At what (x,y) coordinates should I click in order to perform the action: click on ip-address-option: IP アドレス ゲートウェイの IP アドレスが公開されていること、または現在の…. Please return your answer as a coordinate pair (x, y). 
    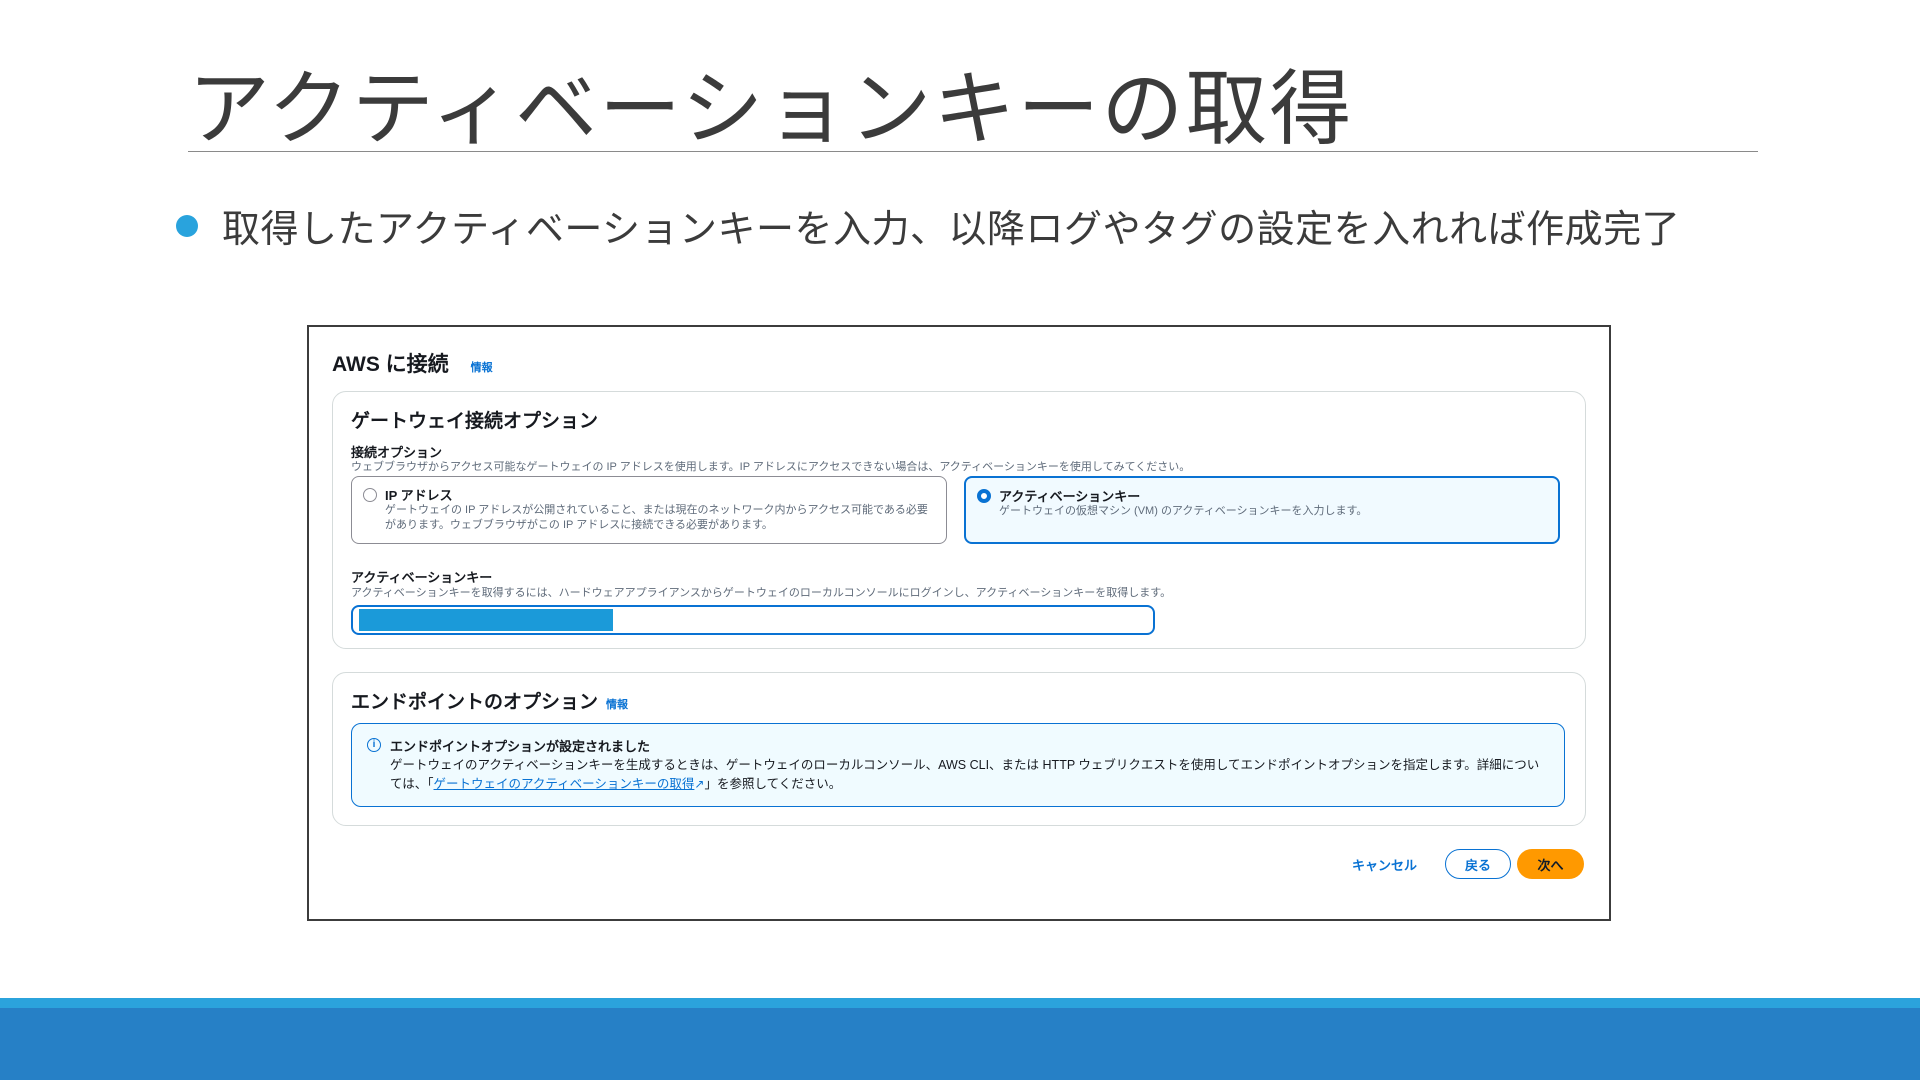
    Looking at the image, I should click on (649, 510).